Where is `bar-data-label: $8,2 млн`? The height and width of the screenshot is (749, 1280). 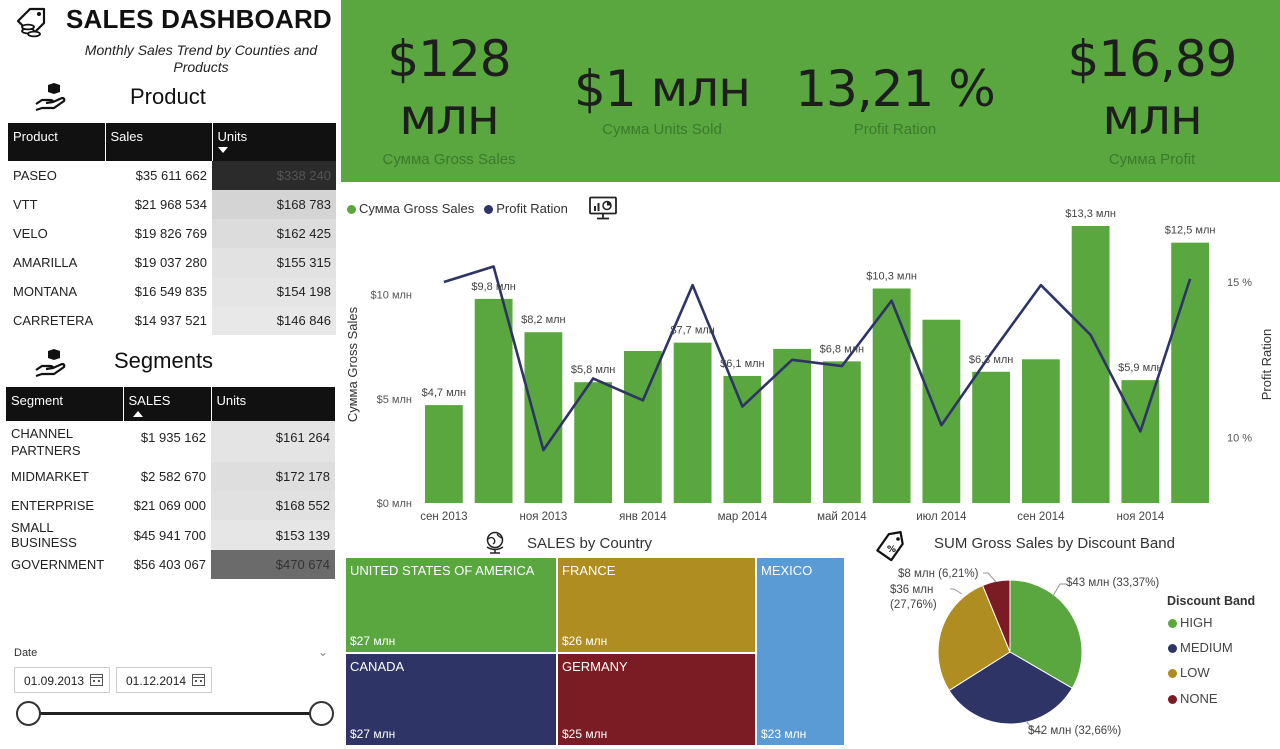 bar-data-label: $8,2 млн is located at coordinates (543, 320).